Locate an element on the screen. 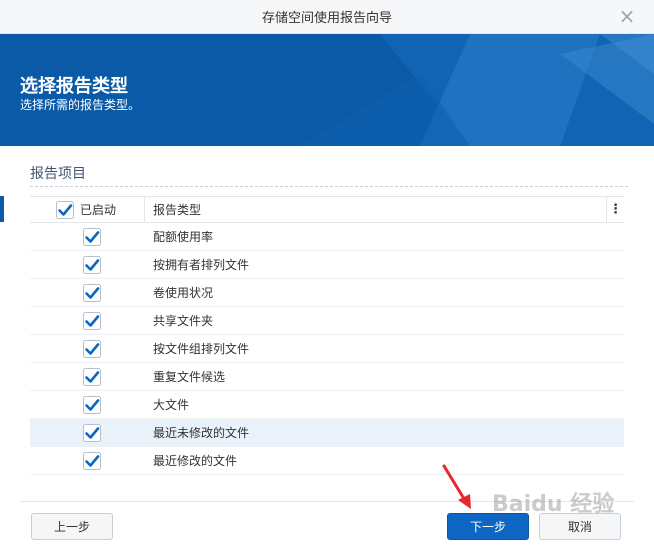  table-row: 共享文件夹 is located at coordinates (327, 321).